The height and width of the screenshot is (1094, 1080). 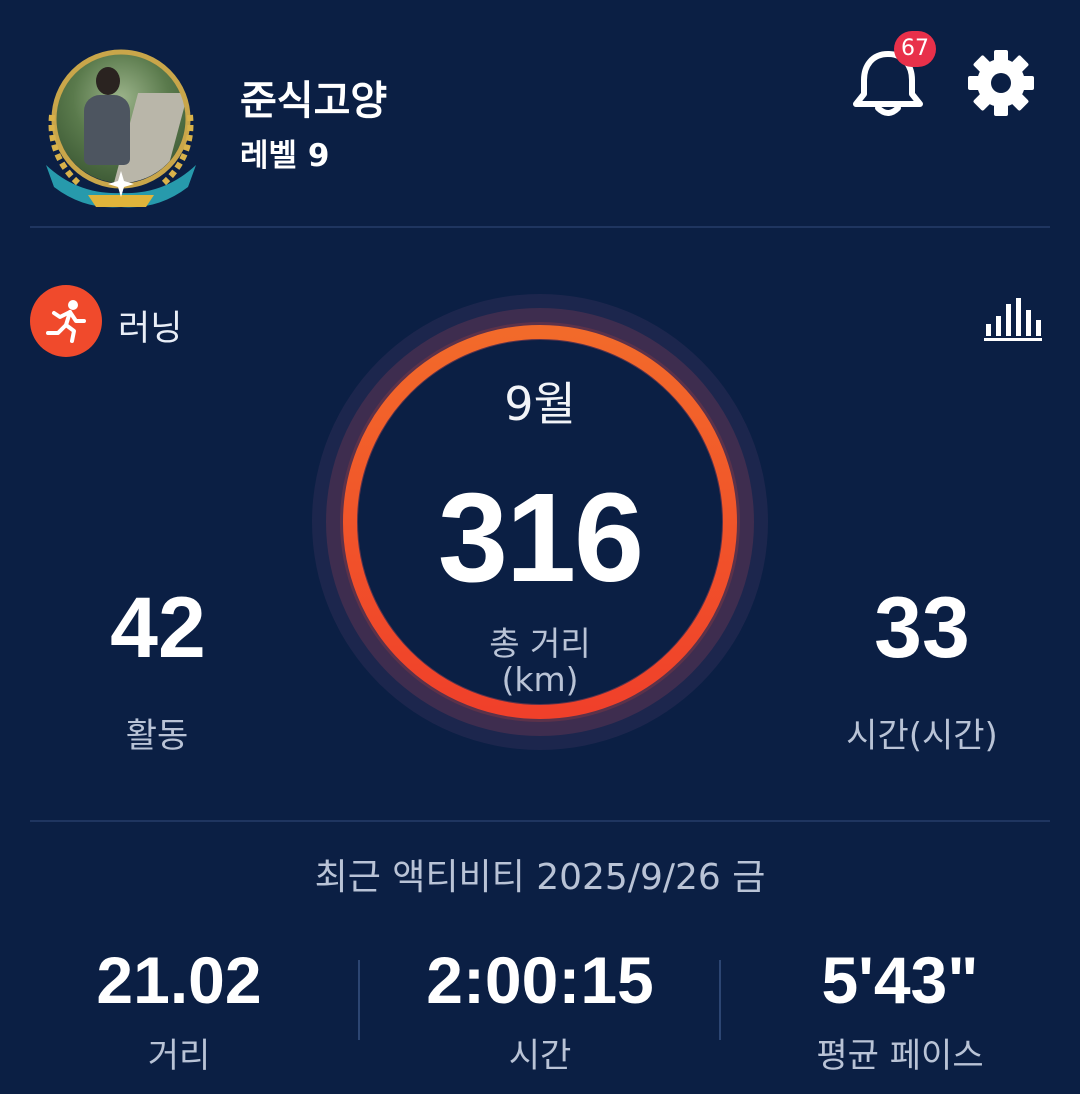 I want to click on section-divider, so click(x=540, y=821).